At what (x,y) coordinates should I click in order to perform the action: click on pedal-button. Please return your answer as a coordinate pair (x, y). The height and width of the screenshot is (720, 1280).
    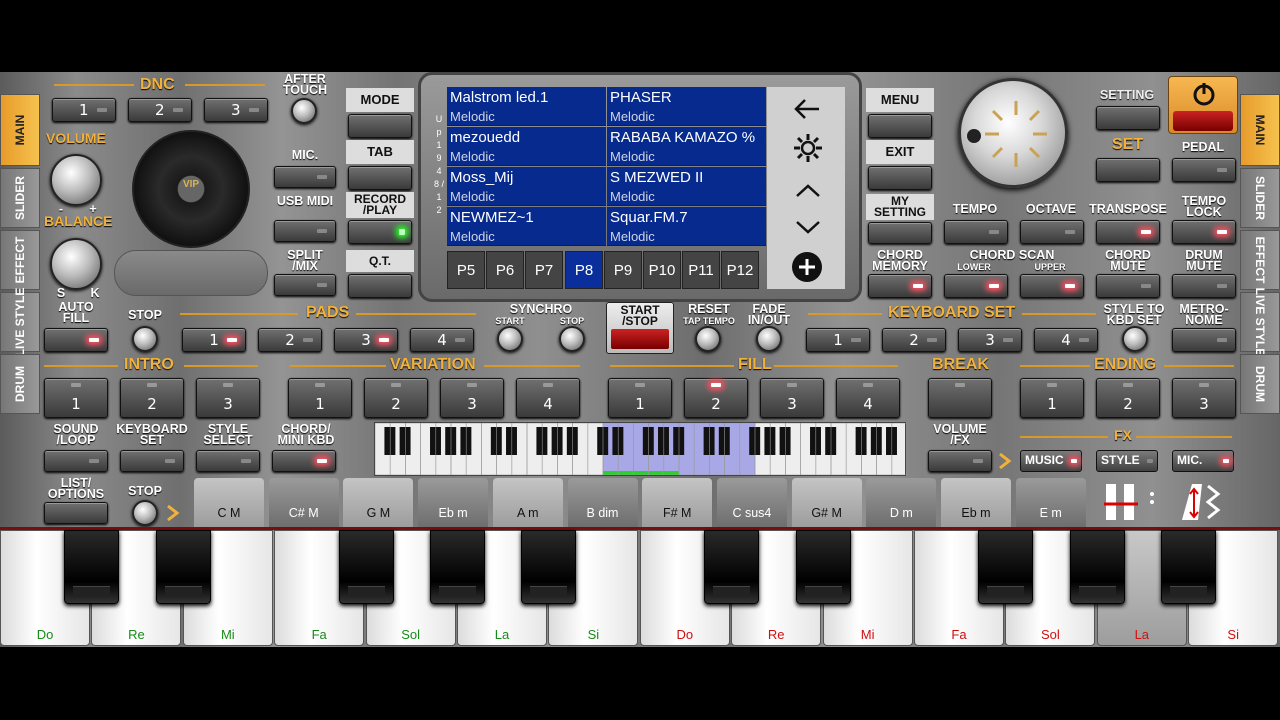
    Looking at the image, I should click on (1204, 170).